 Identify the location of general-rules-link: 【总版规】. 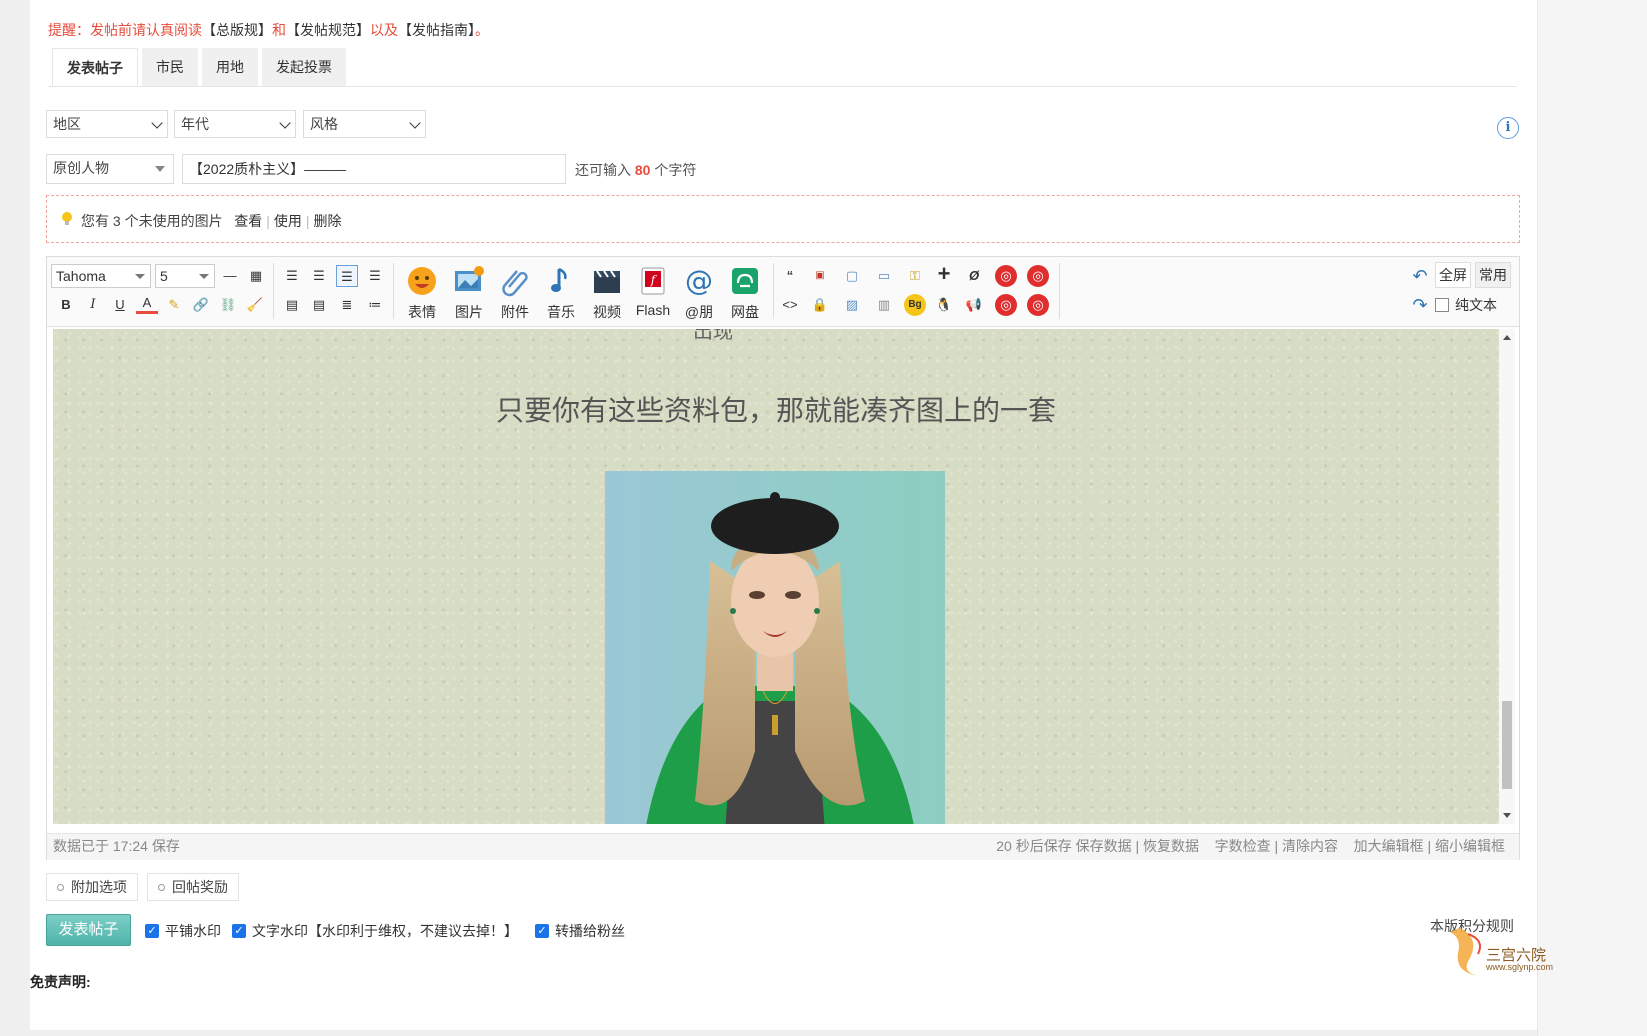
(237, 30).